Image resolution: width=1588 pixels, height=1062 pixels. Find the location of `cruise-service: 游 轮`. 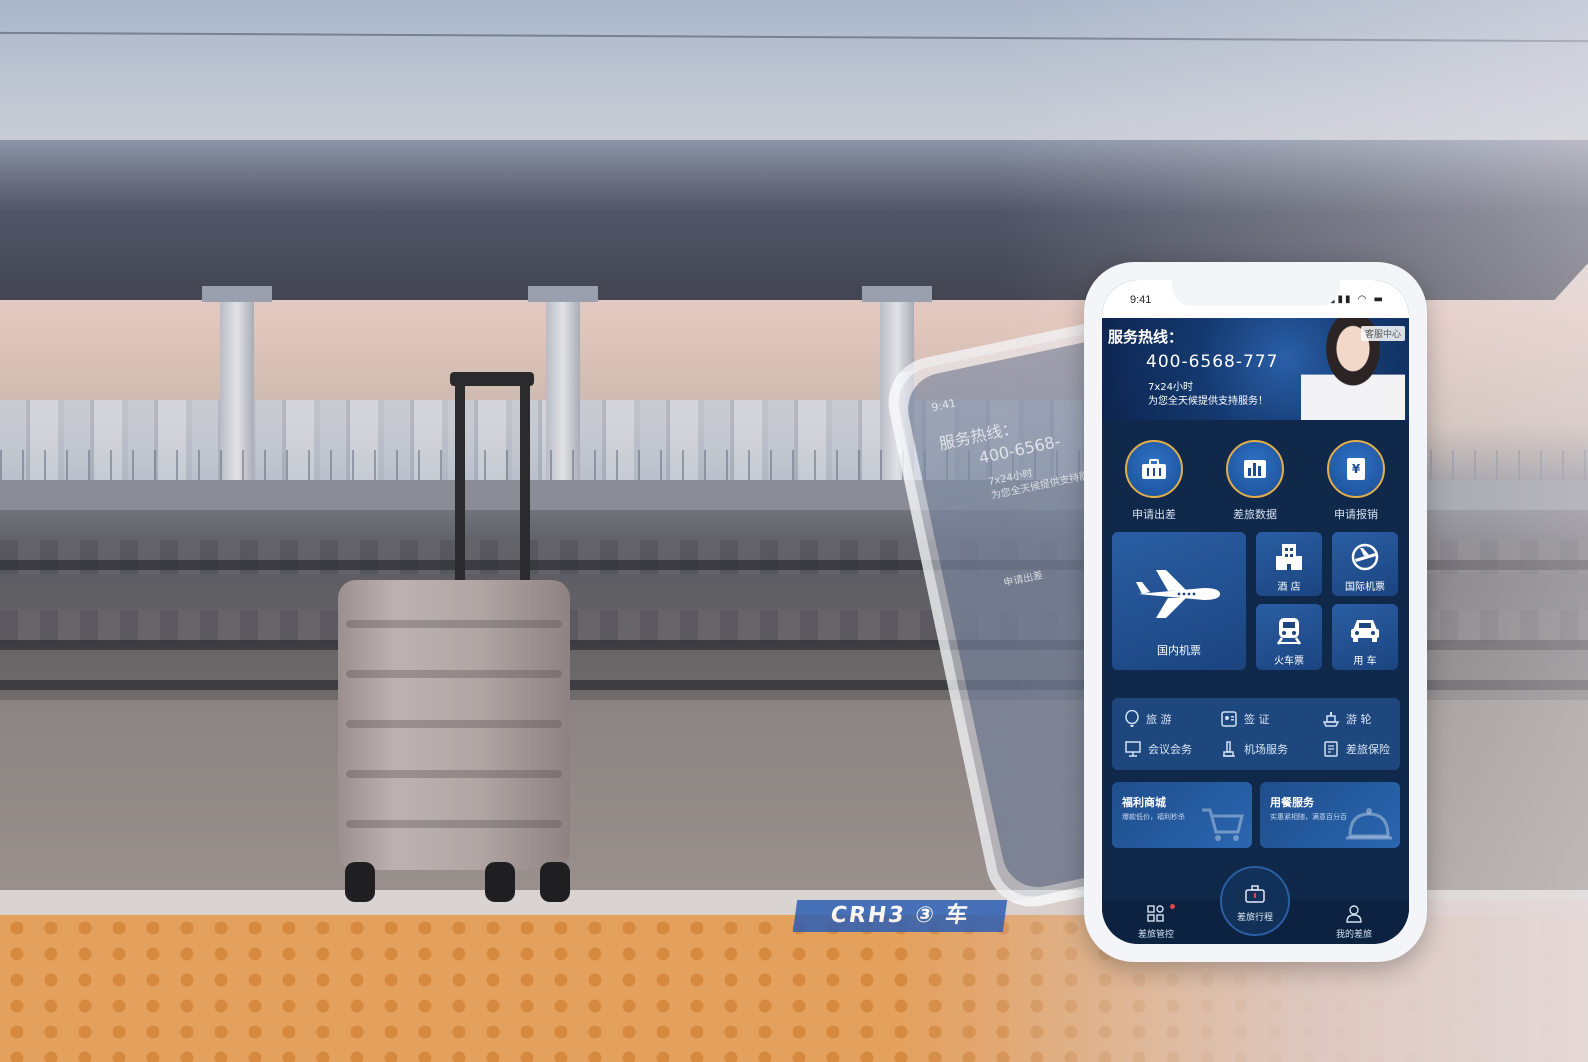

cruise-service: 游 轮 is located at coordinates (1347, 719).